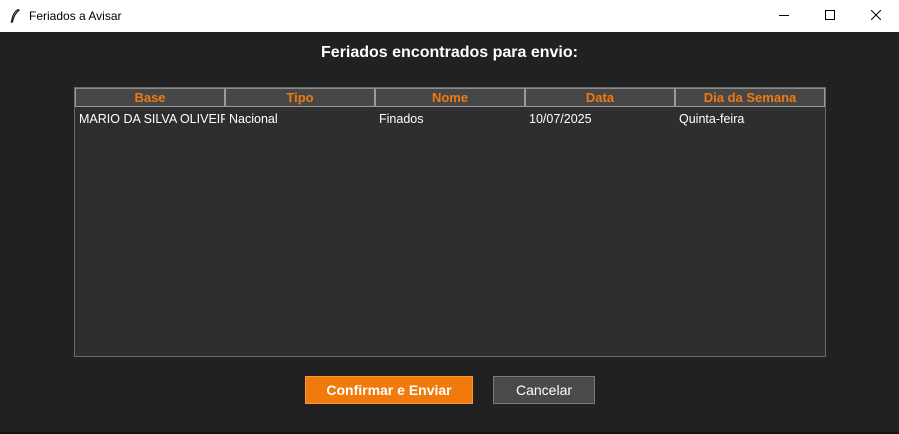  I want to click on maximize-icon, so click(830, 16).